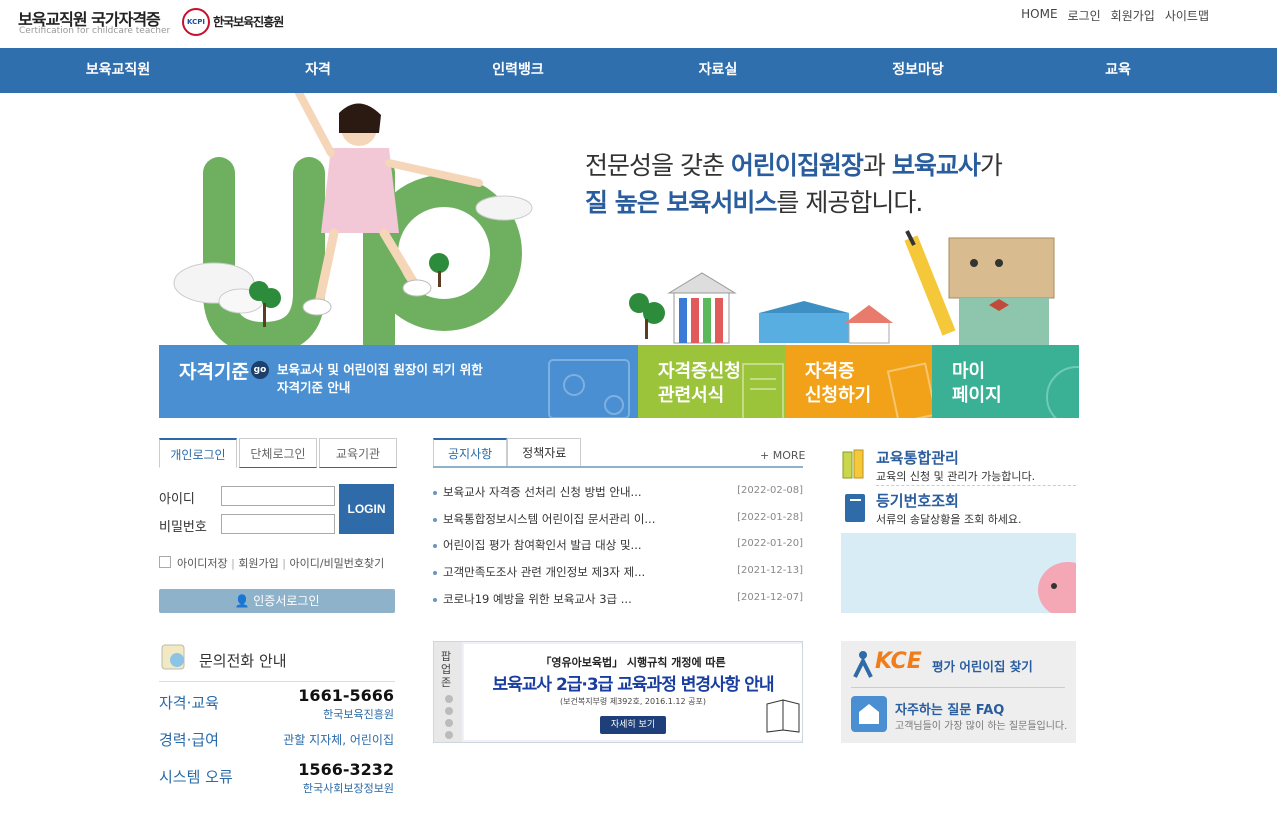 The height and width of the screenshot is (839, 1277). Describe the element at coordinates (243, 661) in the screenshot. I see `contact-title: 문의전화 안내` at that location.